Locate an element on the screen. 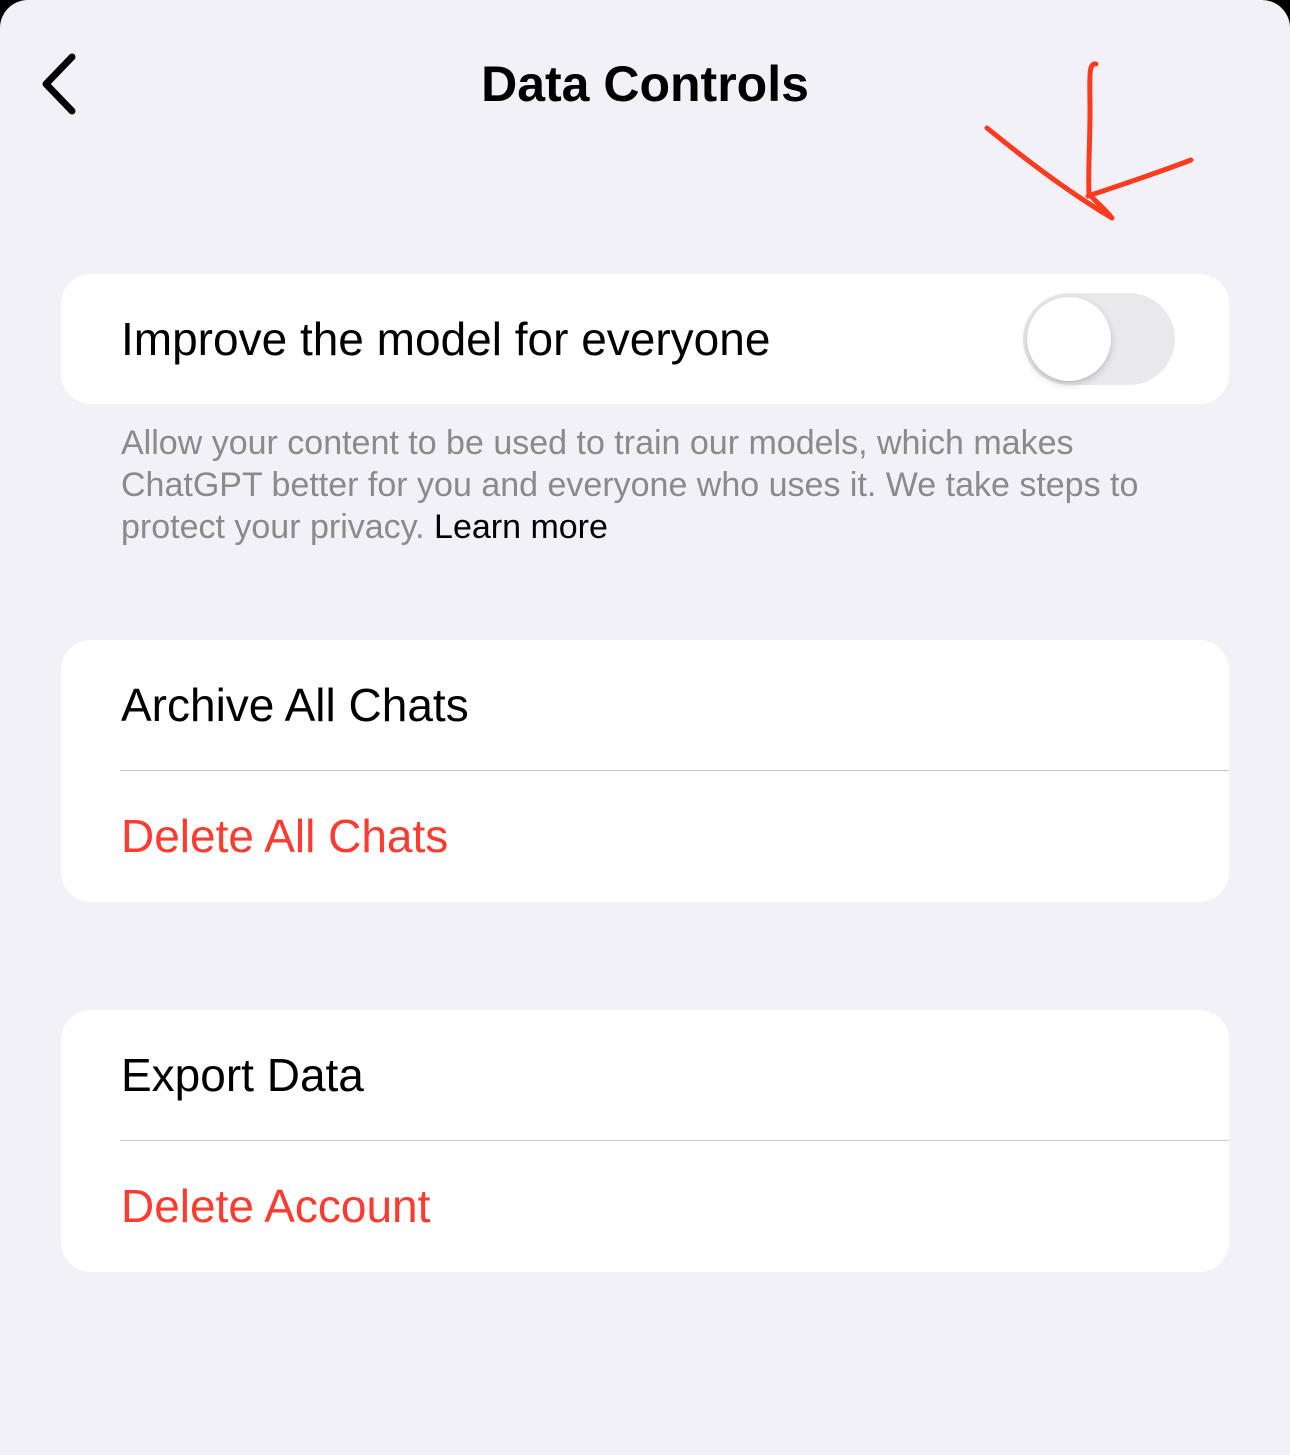 The height and width of the screenshot is (1455, 1290). improve-model-label: Improve the model for everyone is located at coordinates (446, 339).